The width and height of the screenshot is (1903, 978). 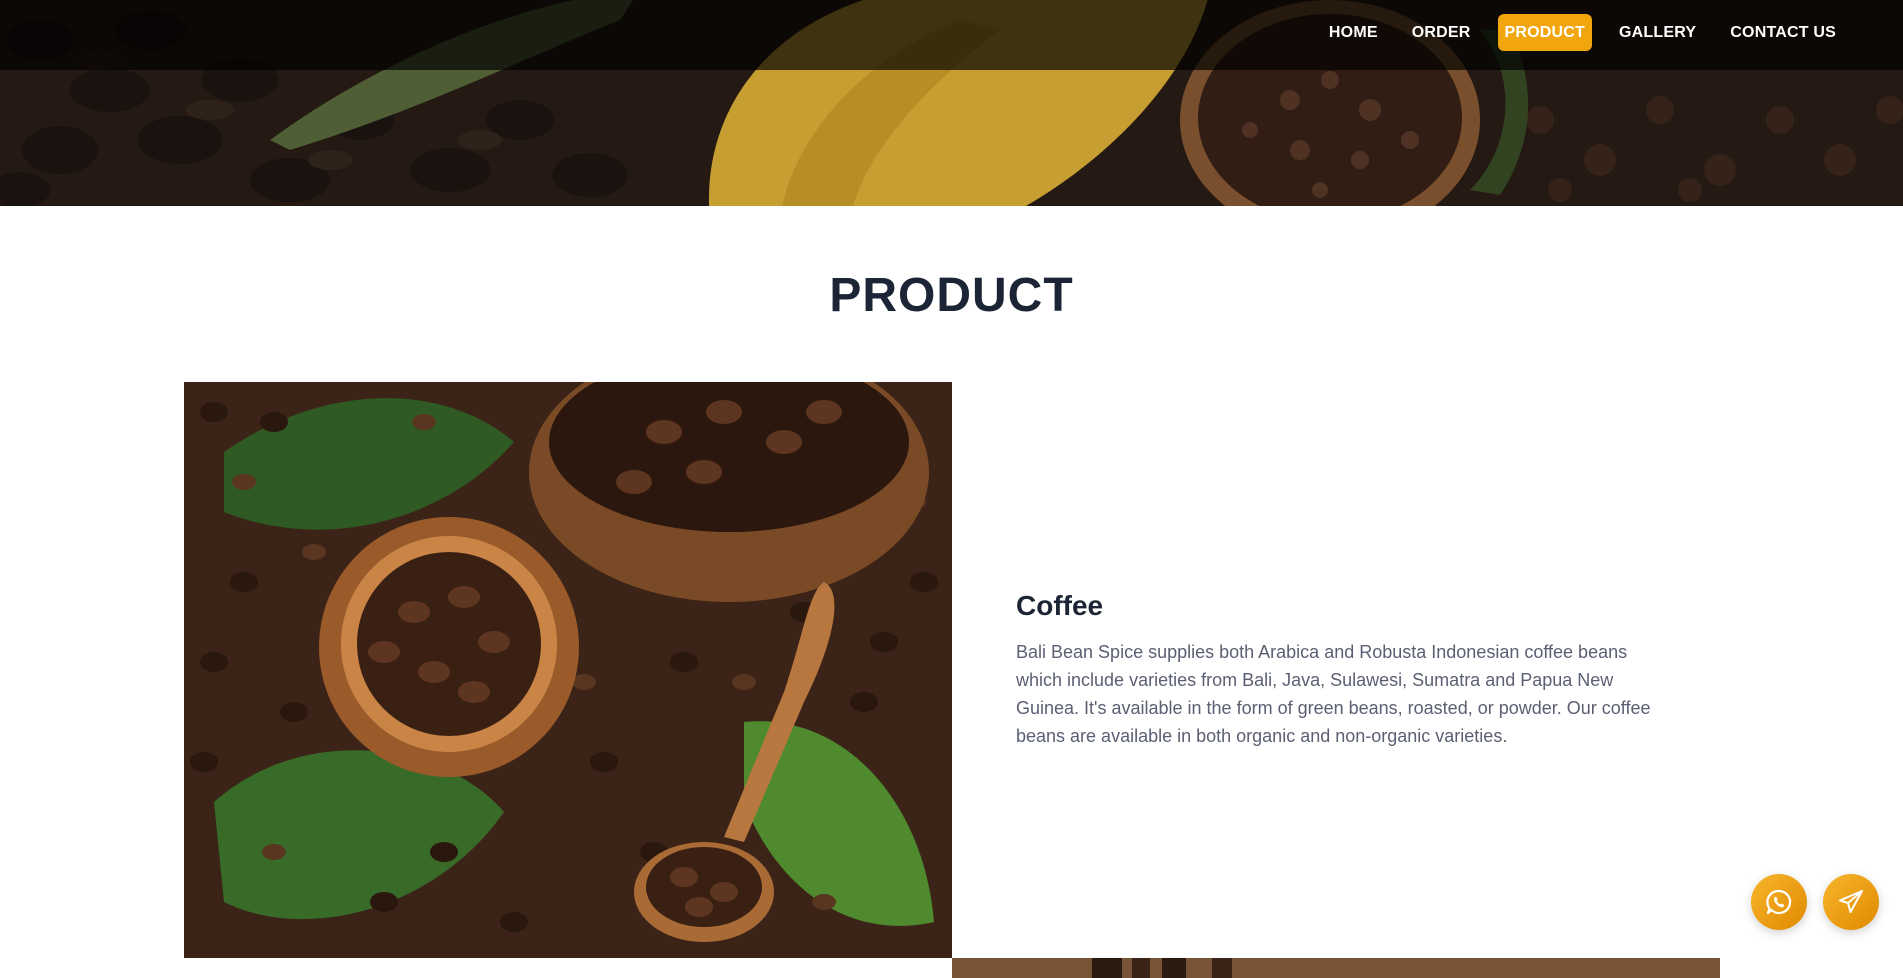 I want to click on section-title: PRODUCT, so click(x=951, y=295).